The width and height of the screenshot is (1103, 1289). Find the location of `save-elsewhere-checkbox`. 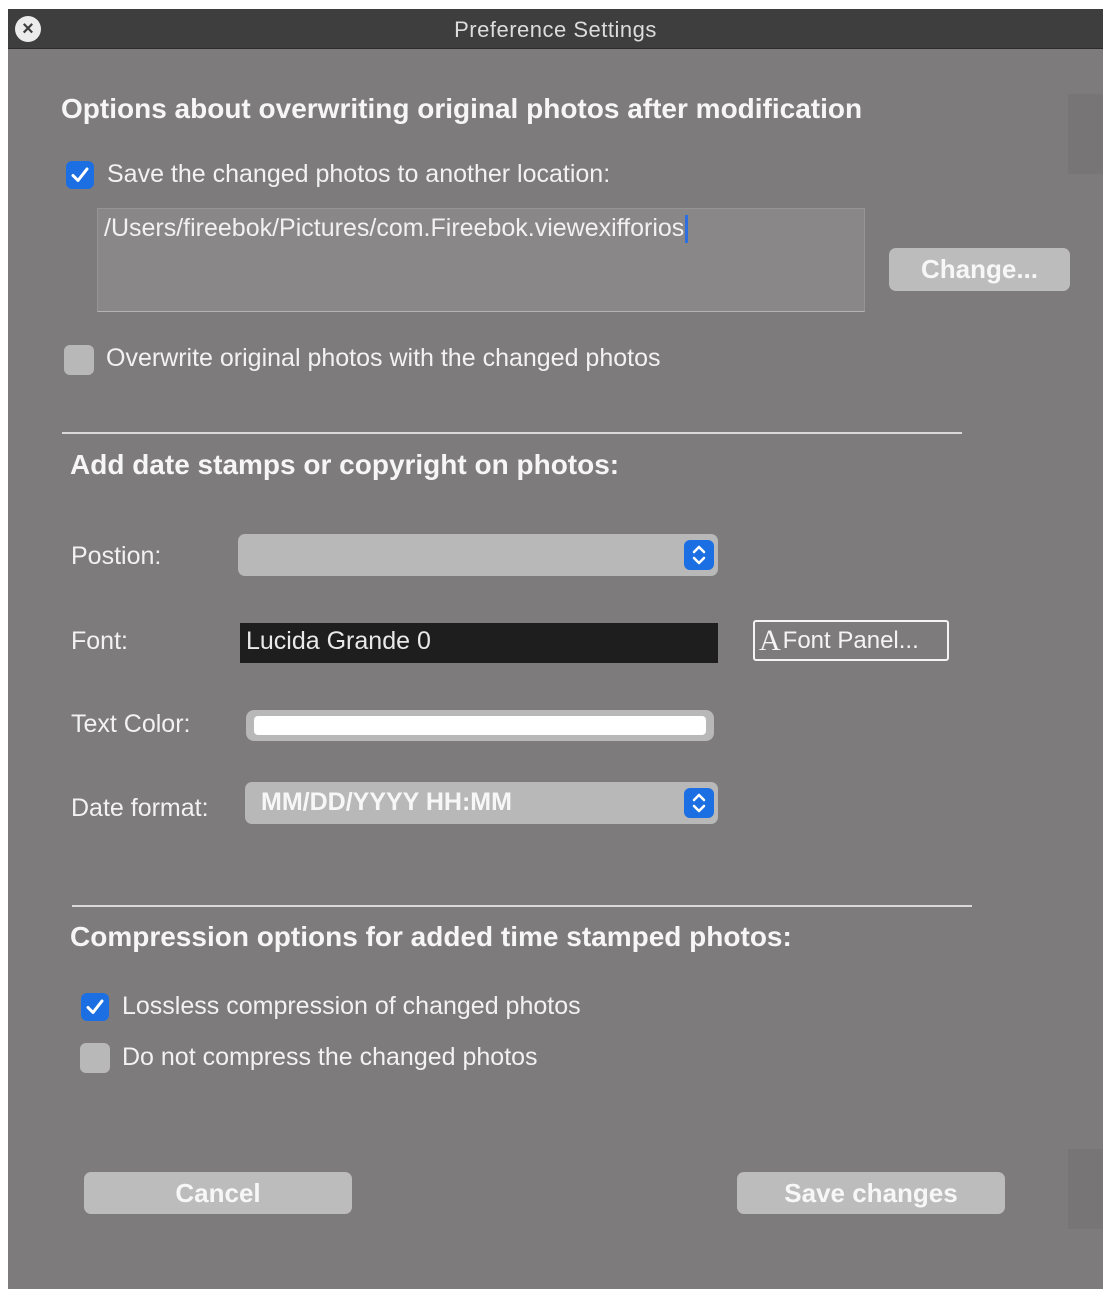

save-elsewhere-checkbox is located at coordinates (80, 175).